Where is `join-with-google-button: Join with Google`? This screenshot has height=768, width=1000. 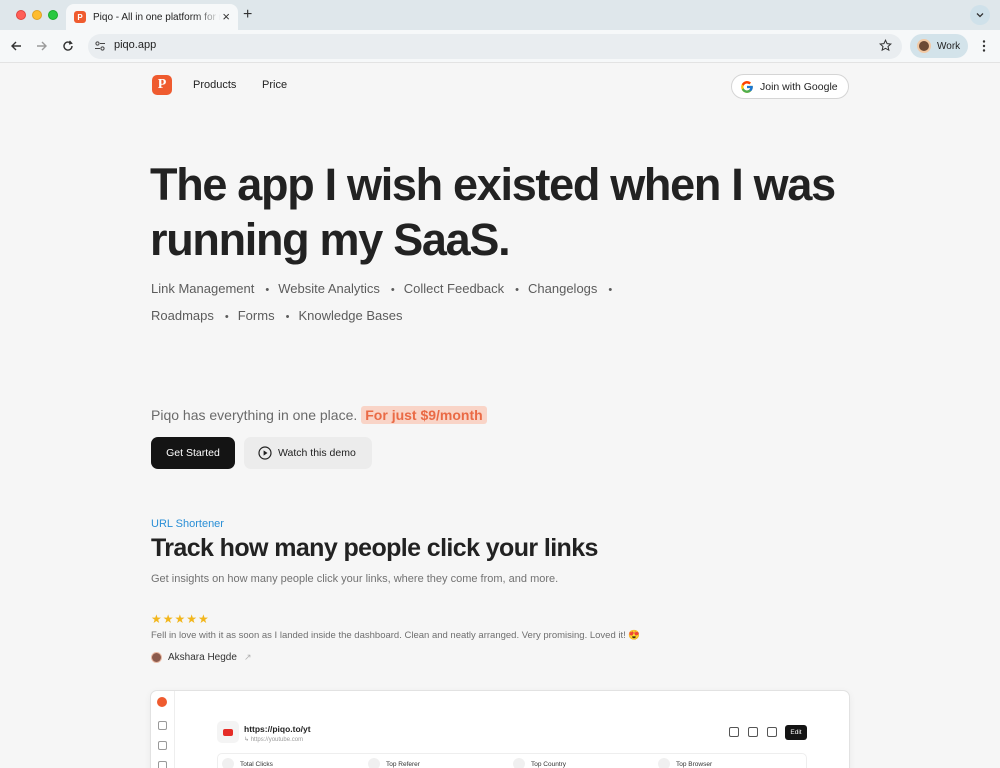 join-with-google-button: Join with Google is located at coordinates (790, 86).